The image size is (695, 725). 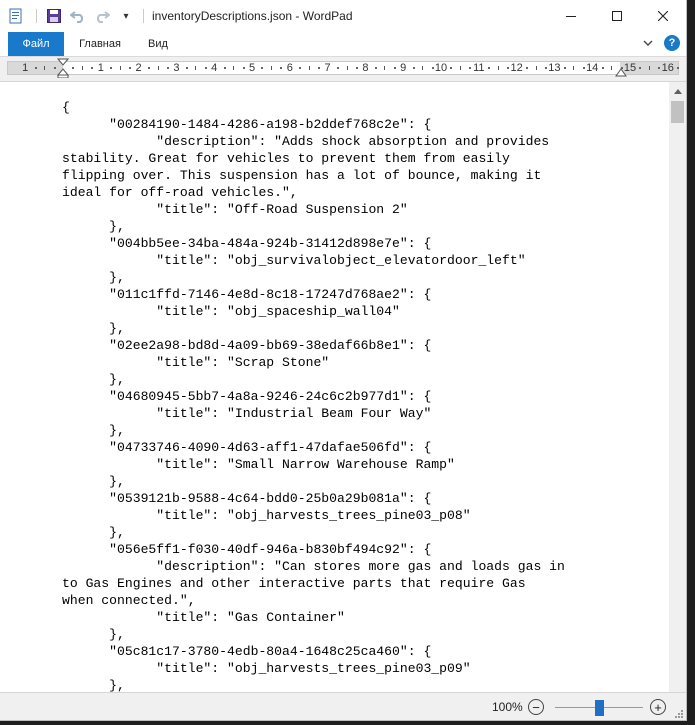 I want to click on undo-button, so click(x=78, y=16).